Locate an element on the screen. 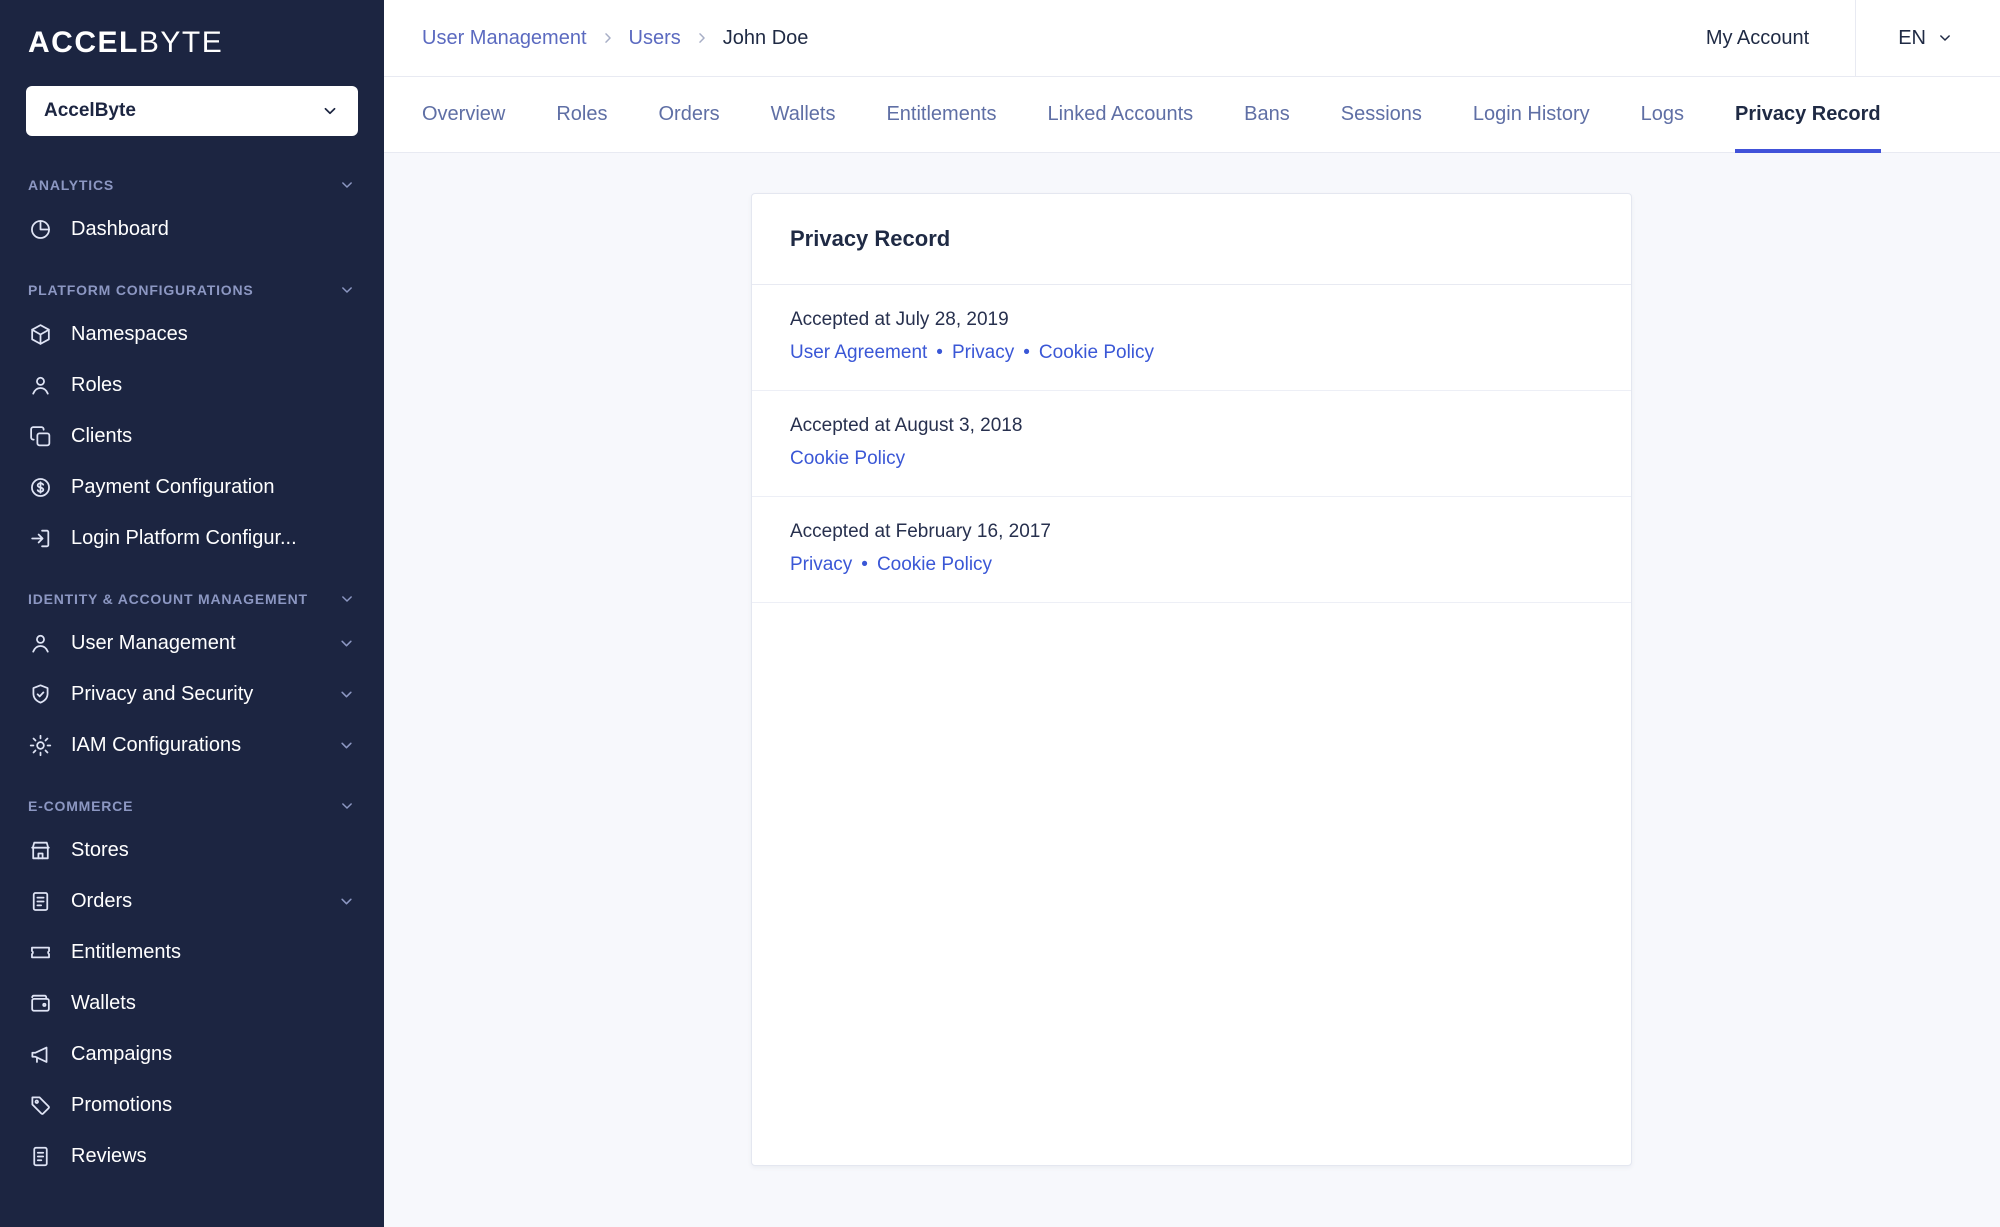  sidebar-item-payment-configuration: Payment Configuration is located at coordinates (192, 487).